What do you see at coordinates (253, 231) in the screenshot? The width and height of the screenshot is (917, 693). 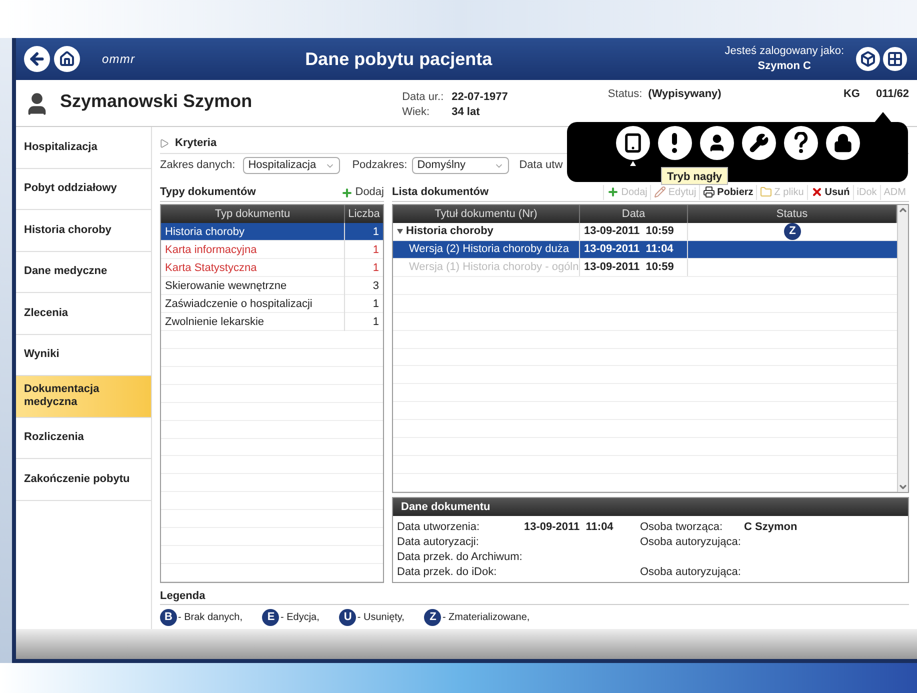 I see `table-cell: Historia choroby` at bounding box center [253, 231].